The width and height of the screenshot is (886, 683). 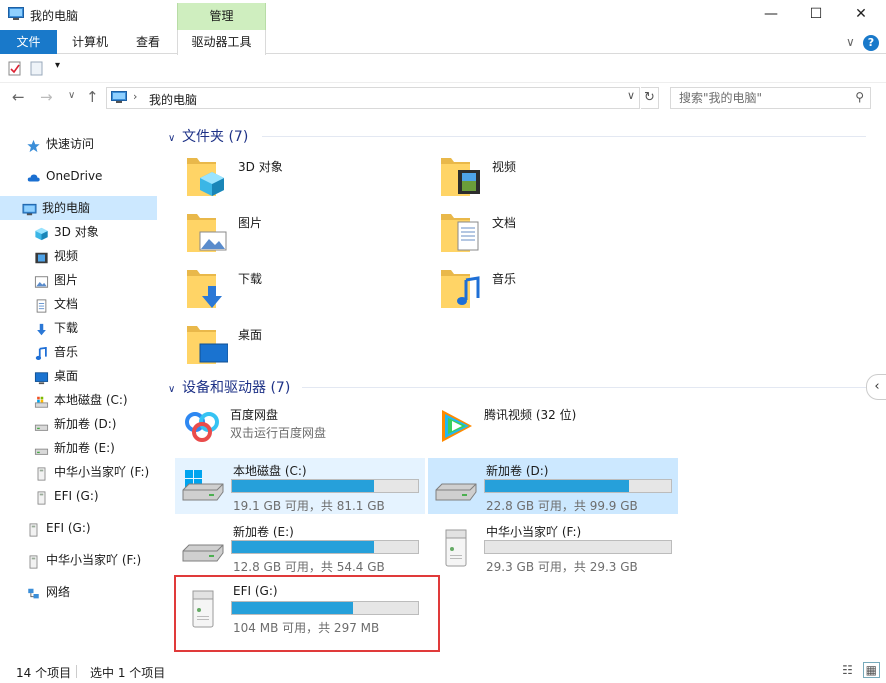 What do you see at coordinates (54, 16) in the screenshot?
I see `window-title: 我的电脑` at bounding box center [54, 16].